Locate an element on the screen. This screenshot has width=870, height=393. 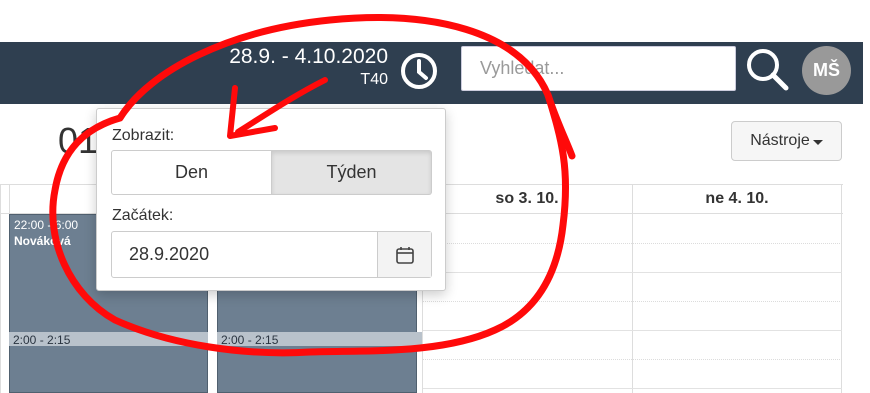
view-week-button: Týden is located at coordinates (352, 172).